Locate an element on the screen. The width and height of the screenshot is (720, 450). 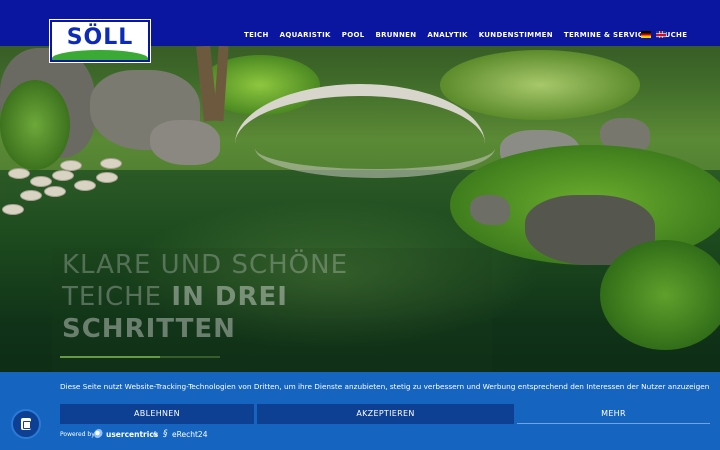
hero-line-2: Teiche in drei is located at coordinates (175, 297).